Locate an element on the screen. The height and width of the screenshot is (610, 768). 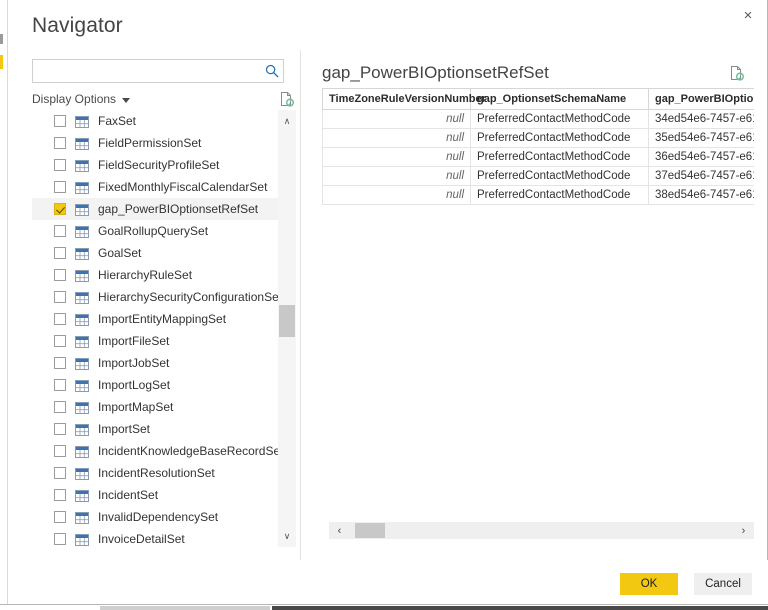
tree-item-label: ImportFileSet is located at coordinates (134, 341).